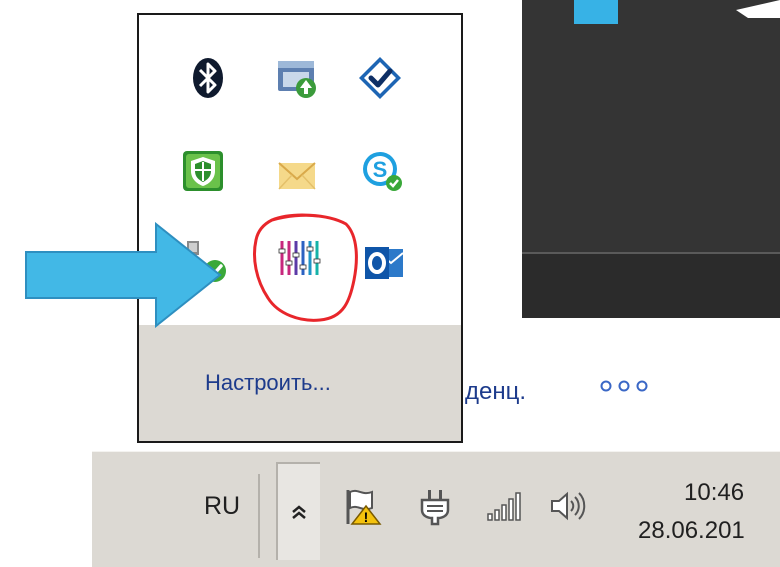 This screenshot has height=567, width=780. I want to click on action-center-flag-icon: !, so click(362, 506).